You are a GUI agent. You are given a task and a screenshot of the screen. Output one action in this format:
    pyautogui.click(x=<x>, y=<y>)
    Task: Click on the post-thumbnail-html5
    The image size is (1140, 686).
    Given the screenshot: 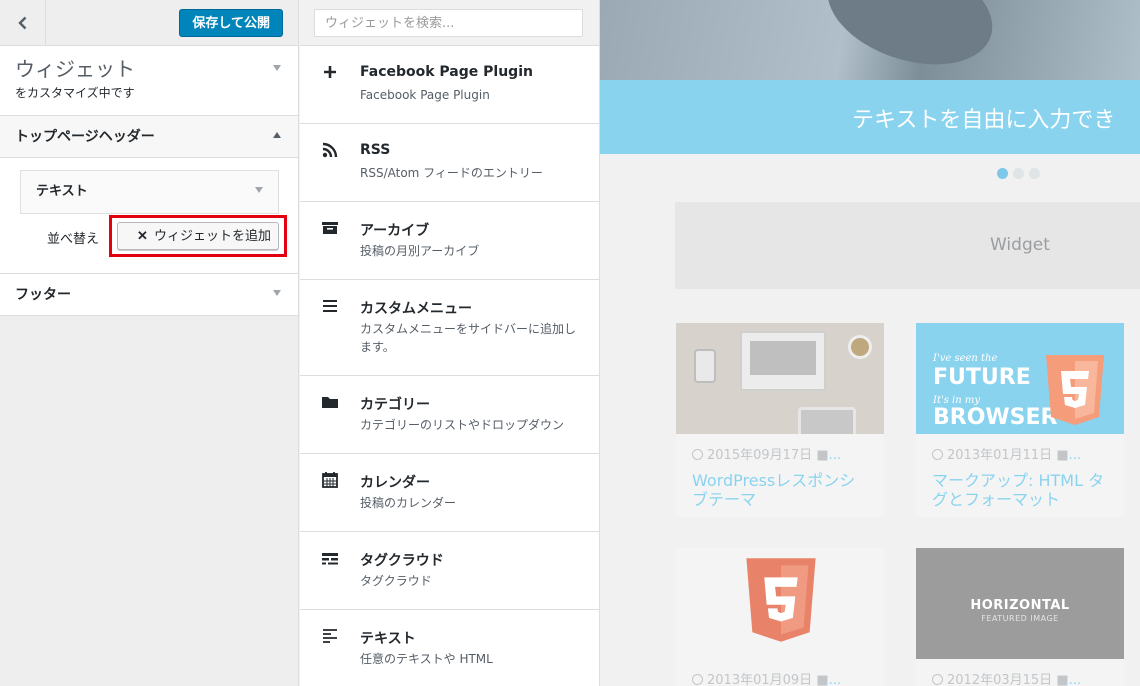 What is the action you would take?
    pyautogui.click(x=780, y=603)
    